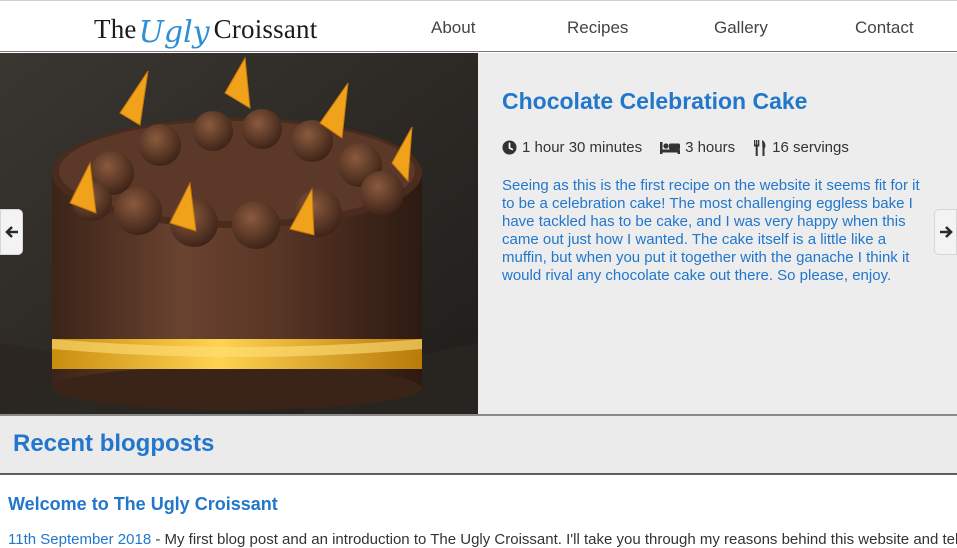  I want to click on arrow-right-icon, so click(946, 232).